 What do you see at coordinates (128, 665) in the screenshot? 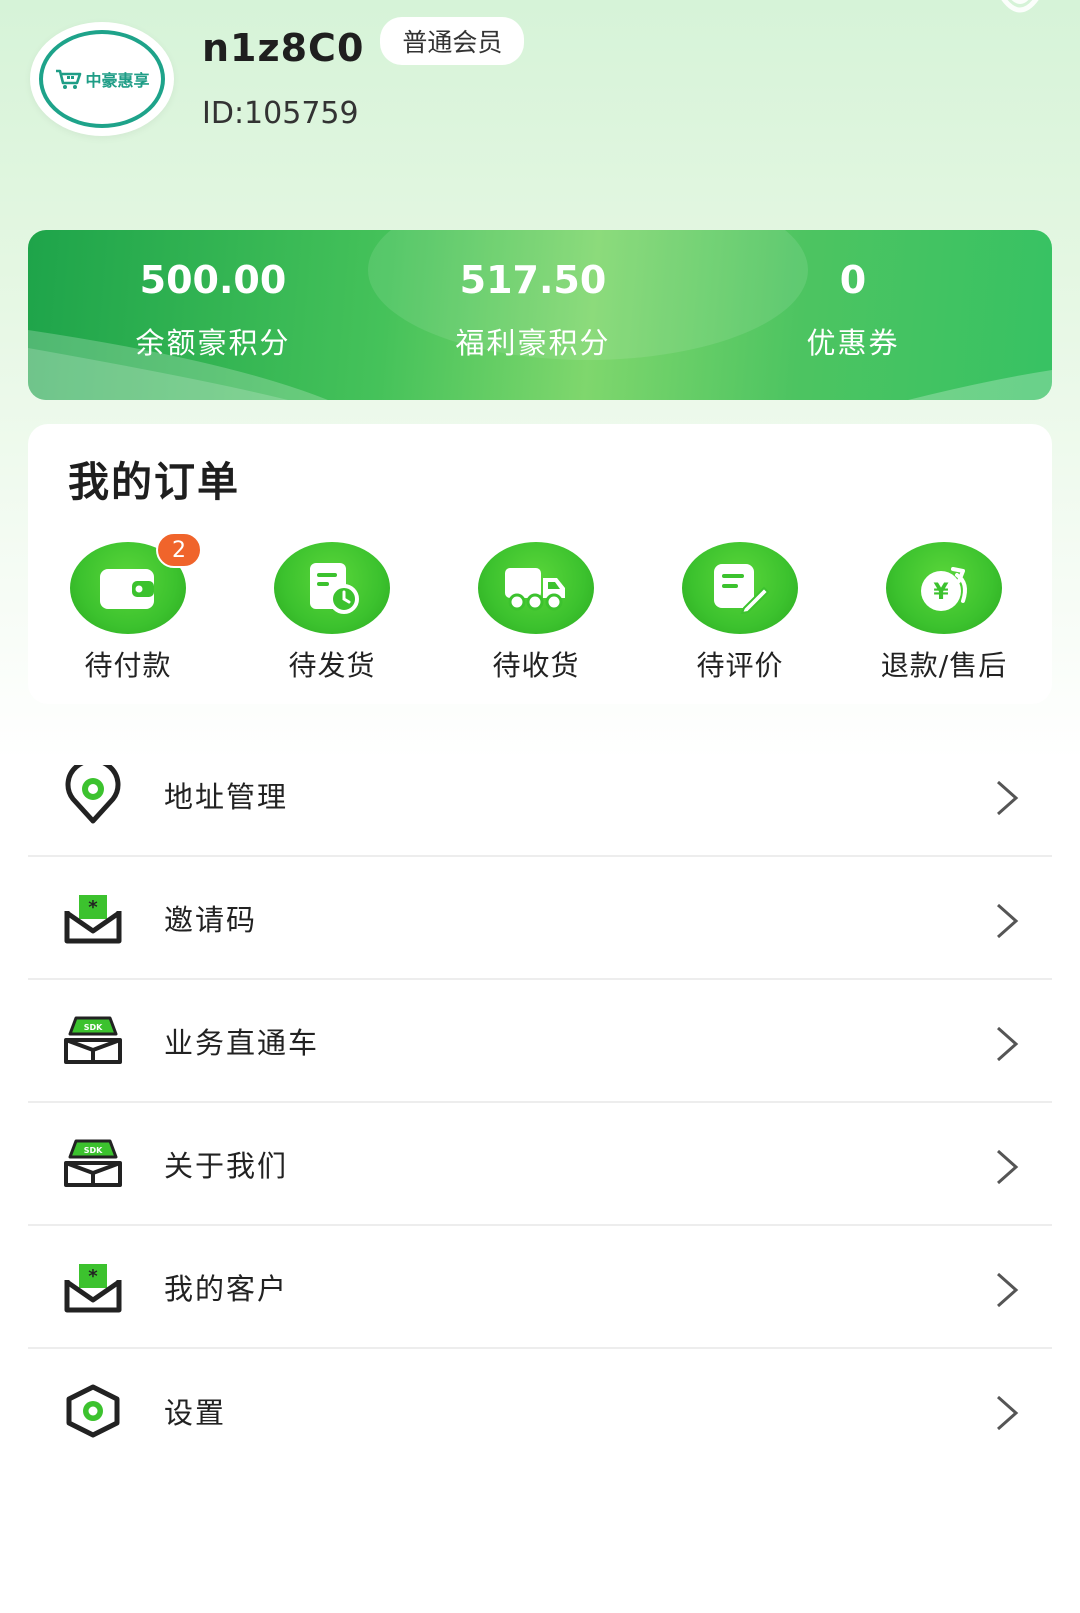
I see `order-label-pending-payment: 待付款` at bounding box center [128, 665].